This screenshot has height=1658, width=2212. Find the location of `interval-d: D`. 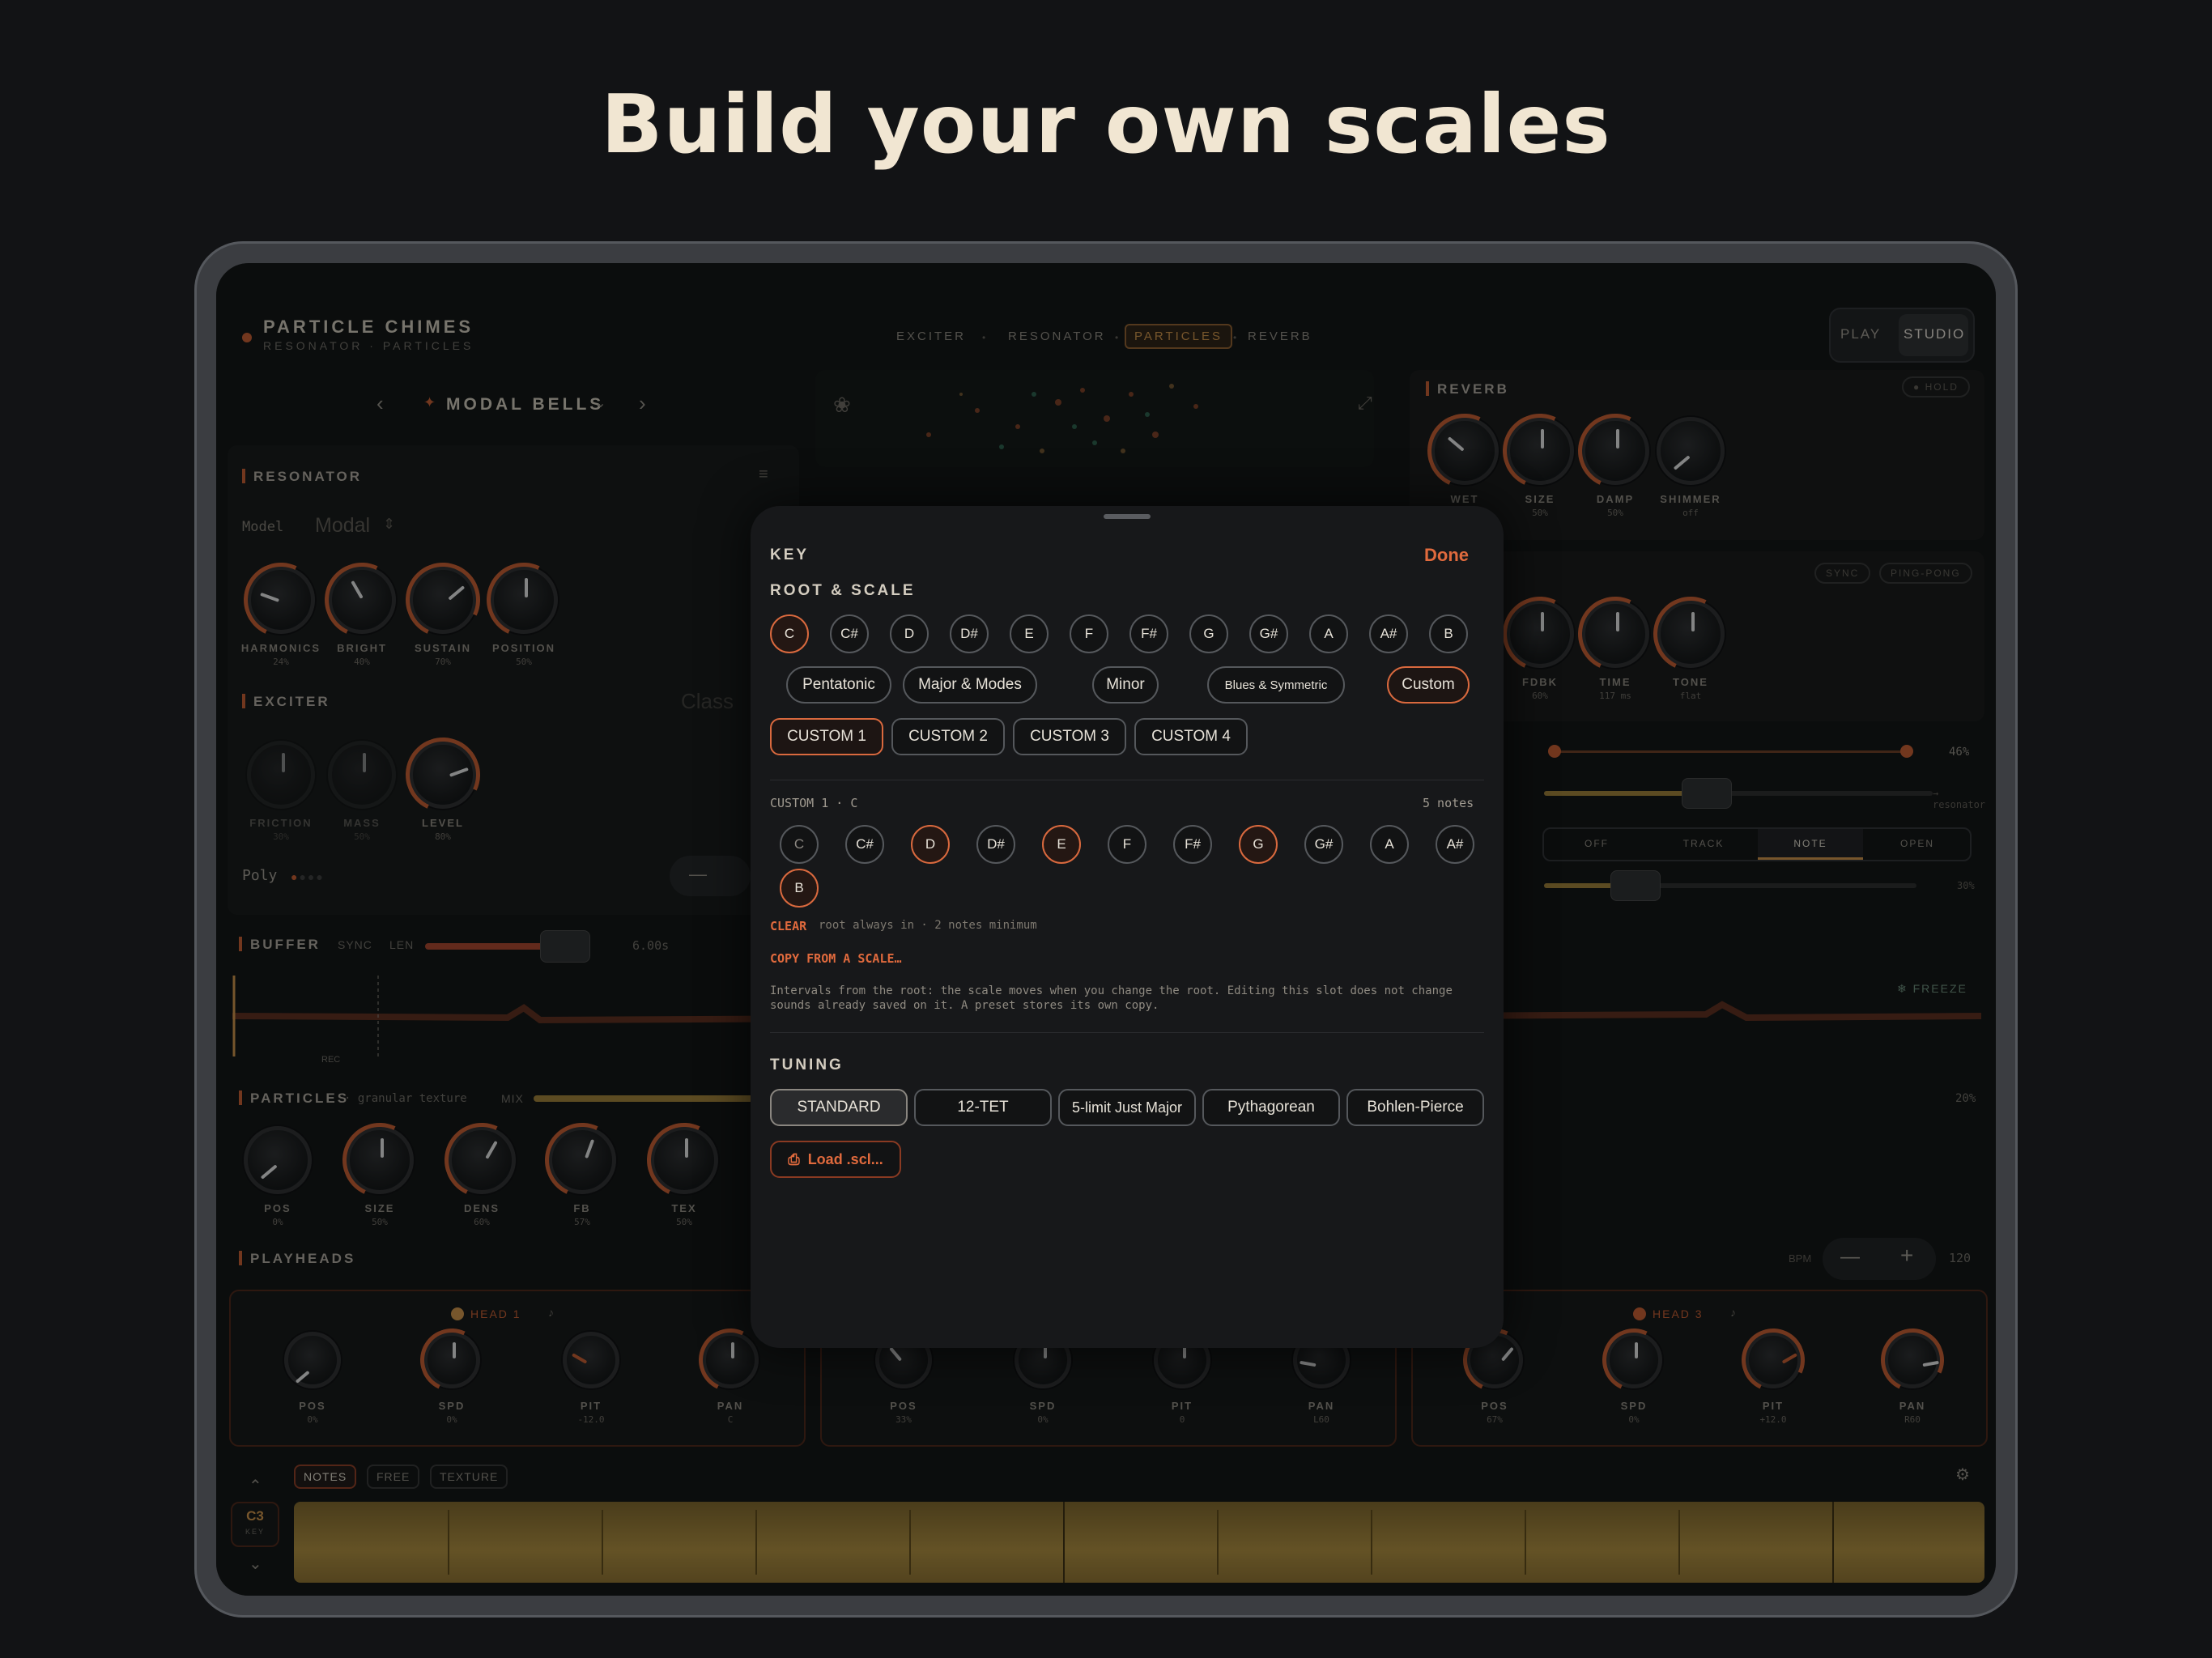

interval-d: D is located at coordinates (931, 844).